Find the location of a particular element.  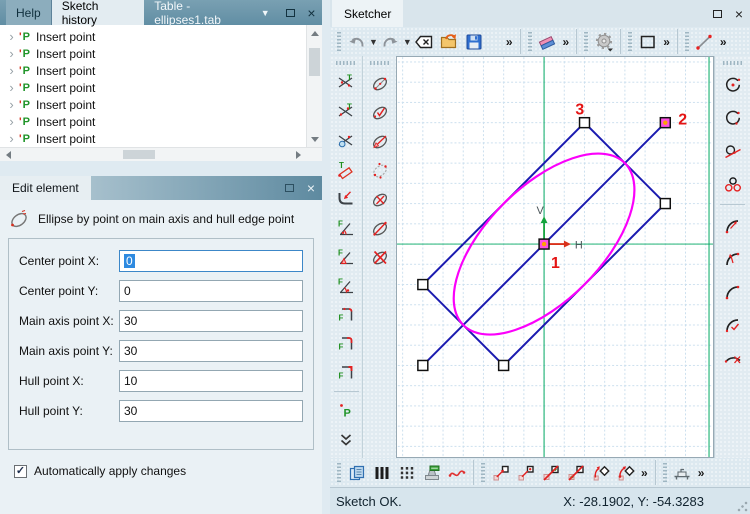

horizontal-scrollbar is located at coordinates (161, 154).